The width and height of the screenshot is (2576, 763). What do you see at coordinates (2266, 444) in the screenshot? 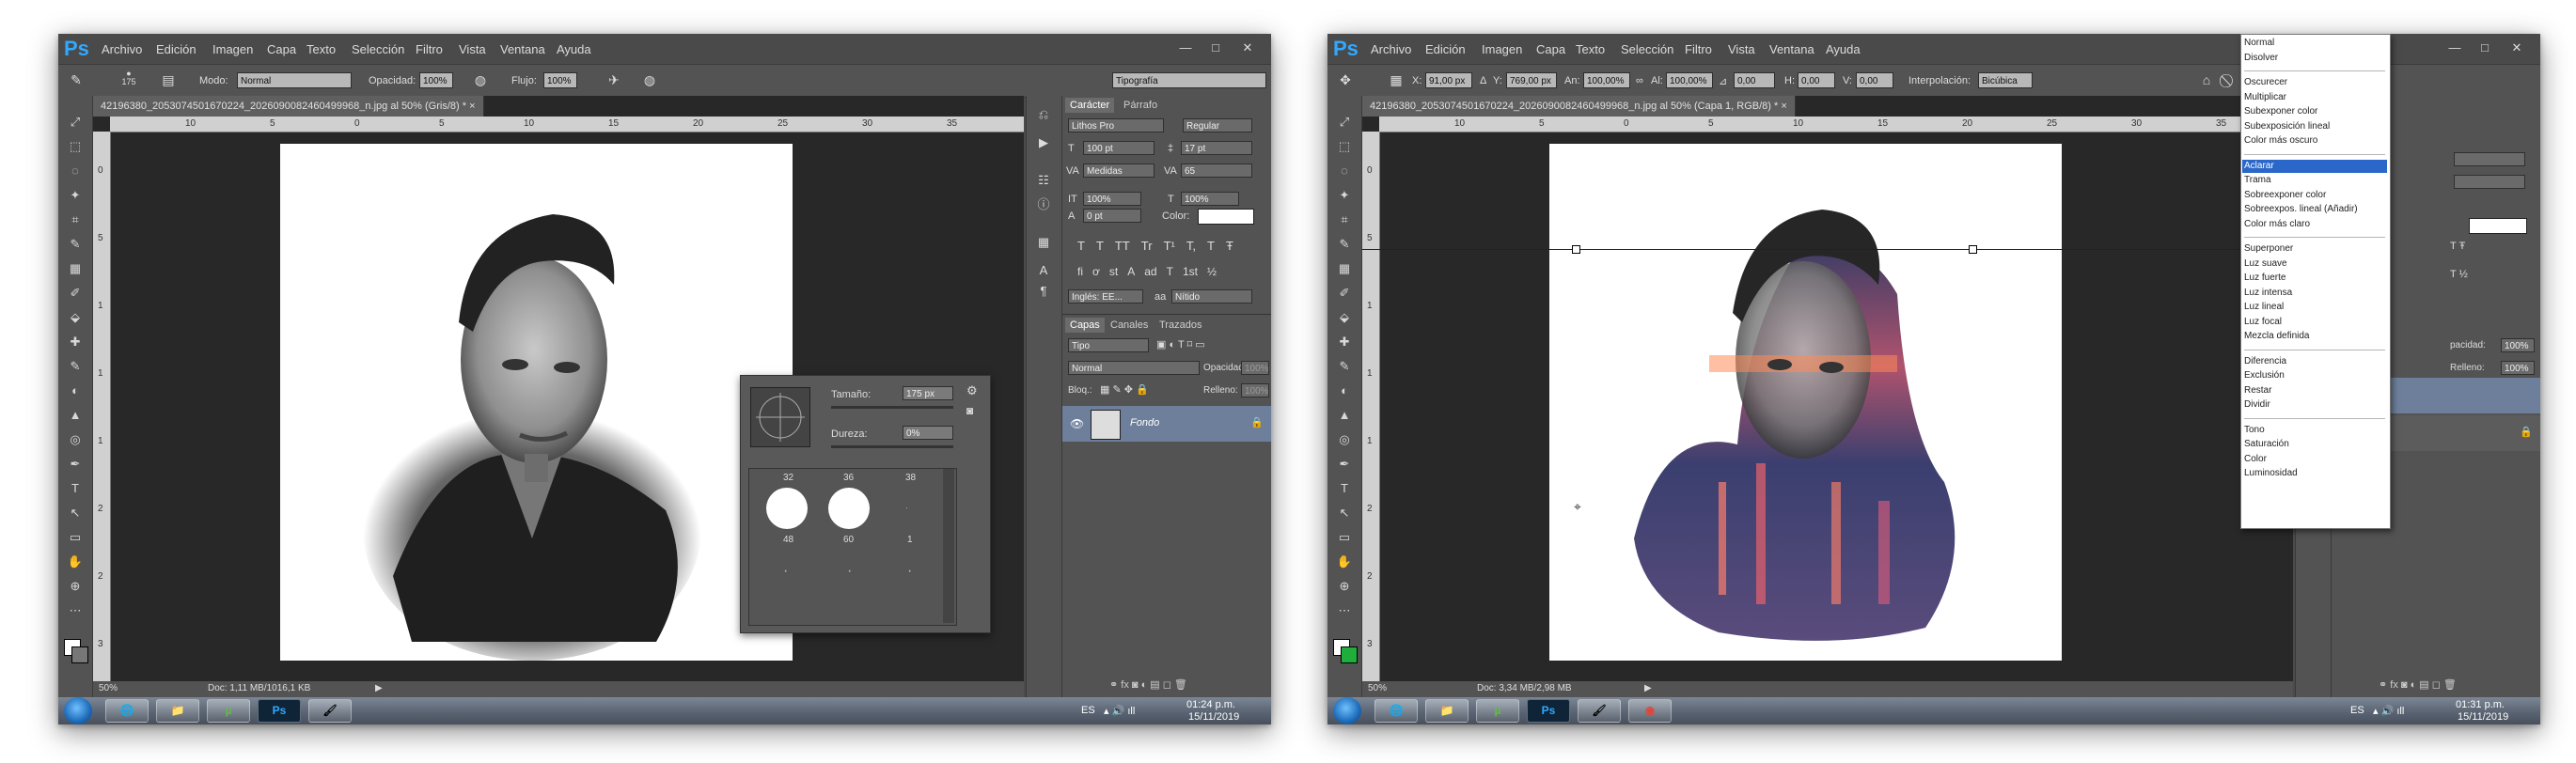
I see `blend-mode-option: Saturación` at bounding box center [2266, 444].